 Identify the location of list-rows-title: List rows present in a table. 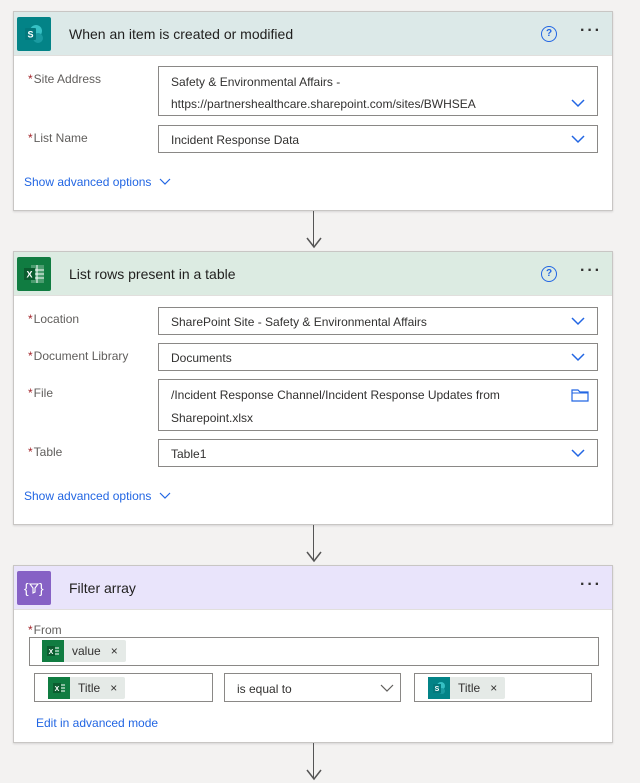
(152, 274).